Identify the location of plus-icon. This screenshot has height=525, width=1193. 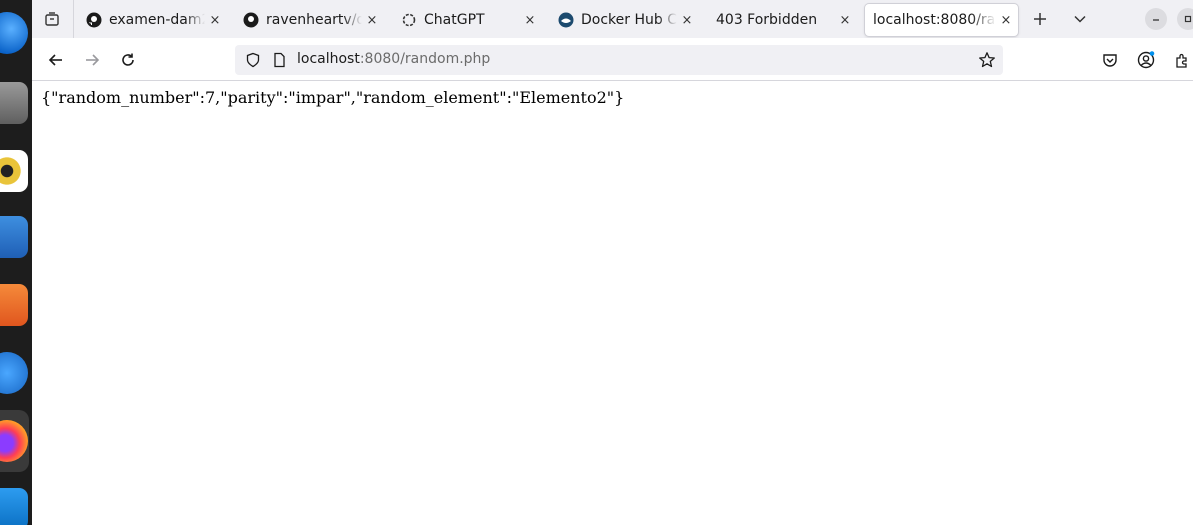
(1040, 19).